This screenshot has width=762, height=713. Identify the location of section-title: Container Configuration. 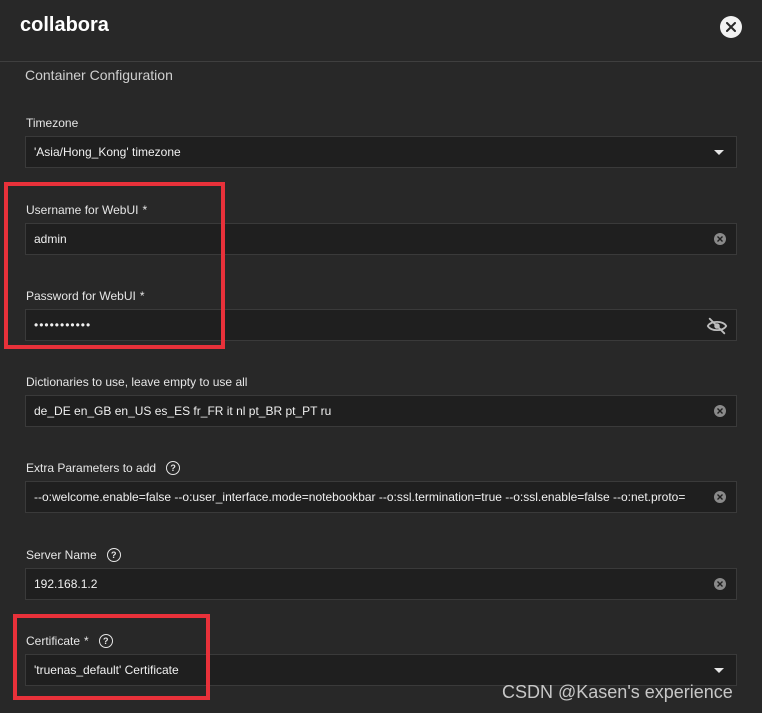
(99, 75).